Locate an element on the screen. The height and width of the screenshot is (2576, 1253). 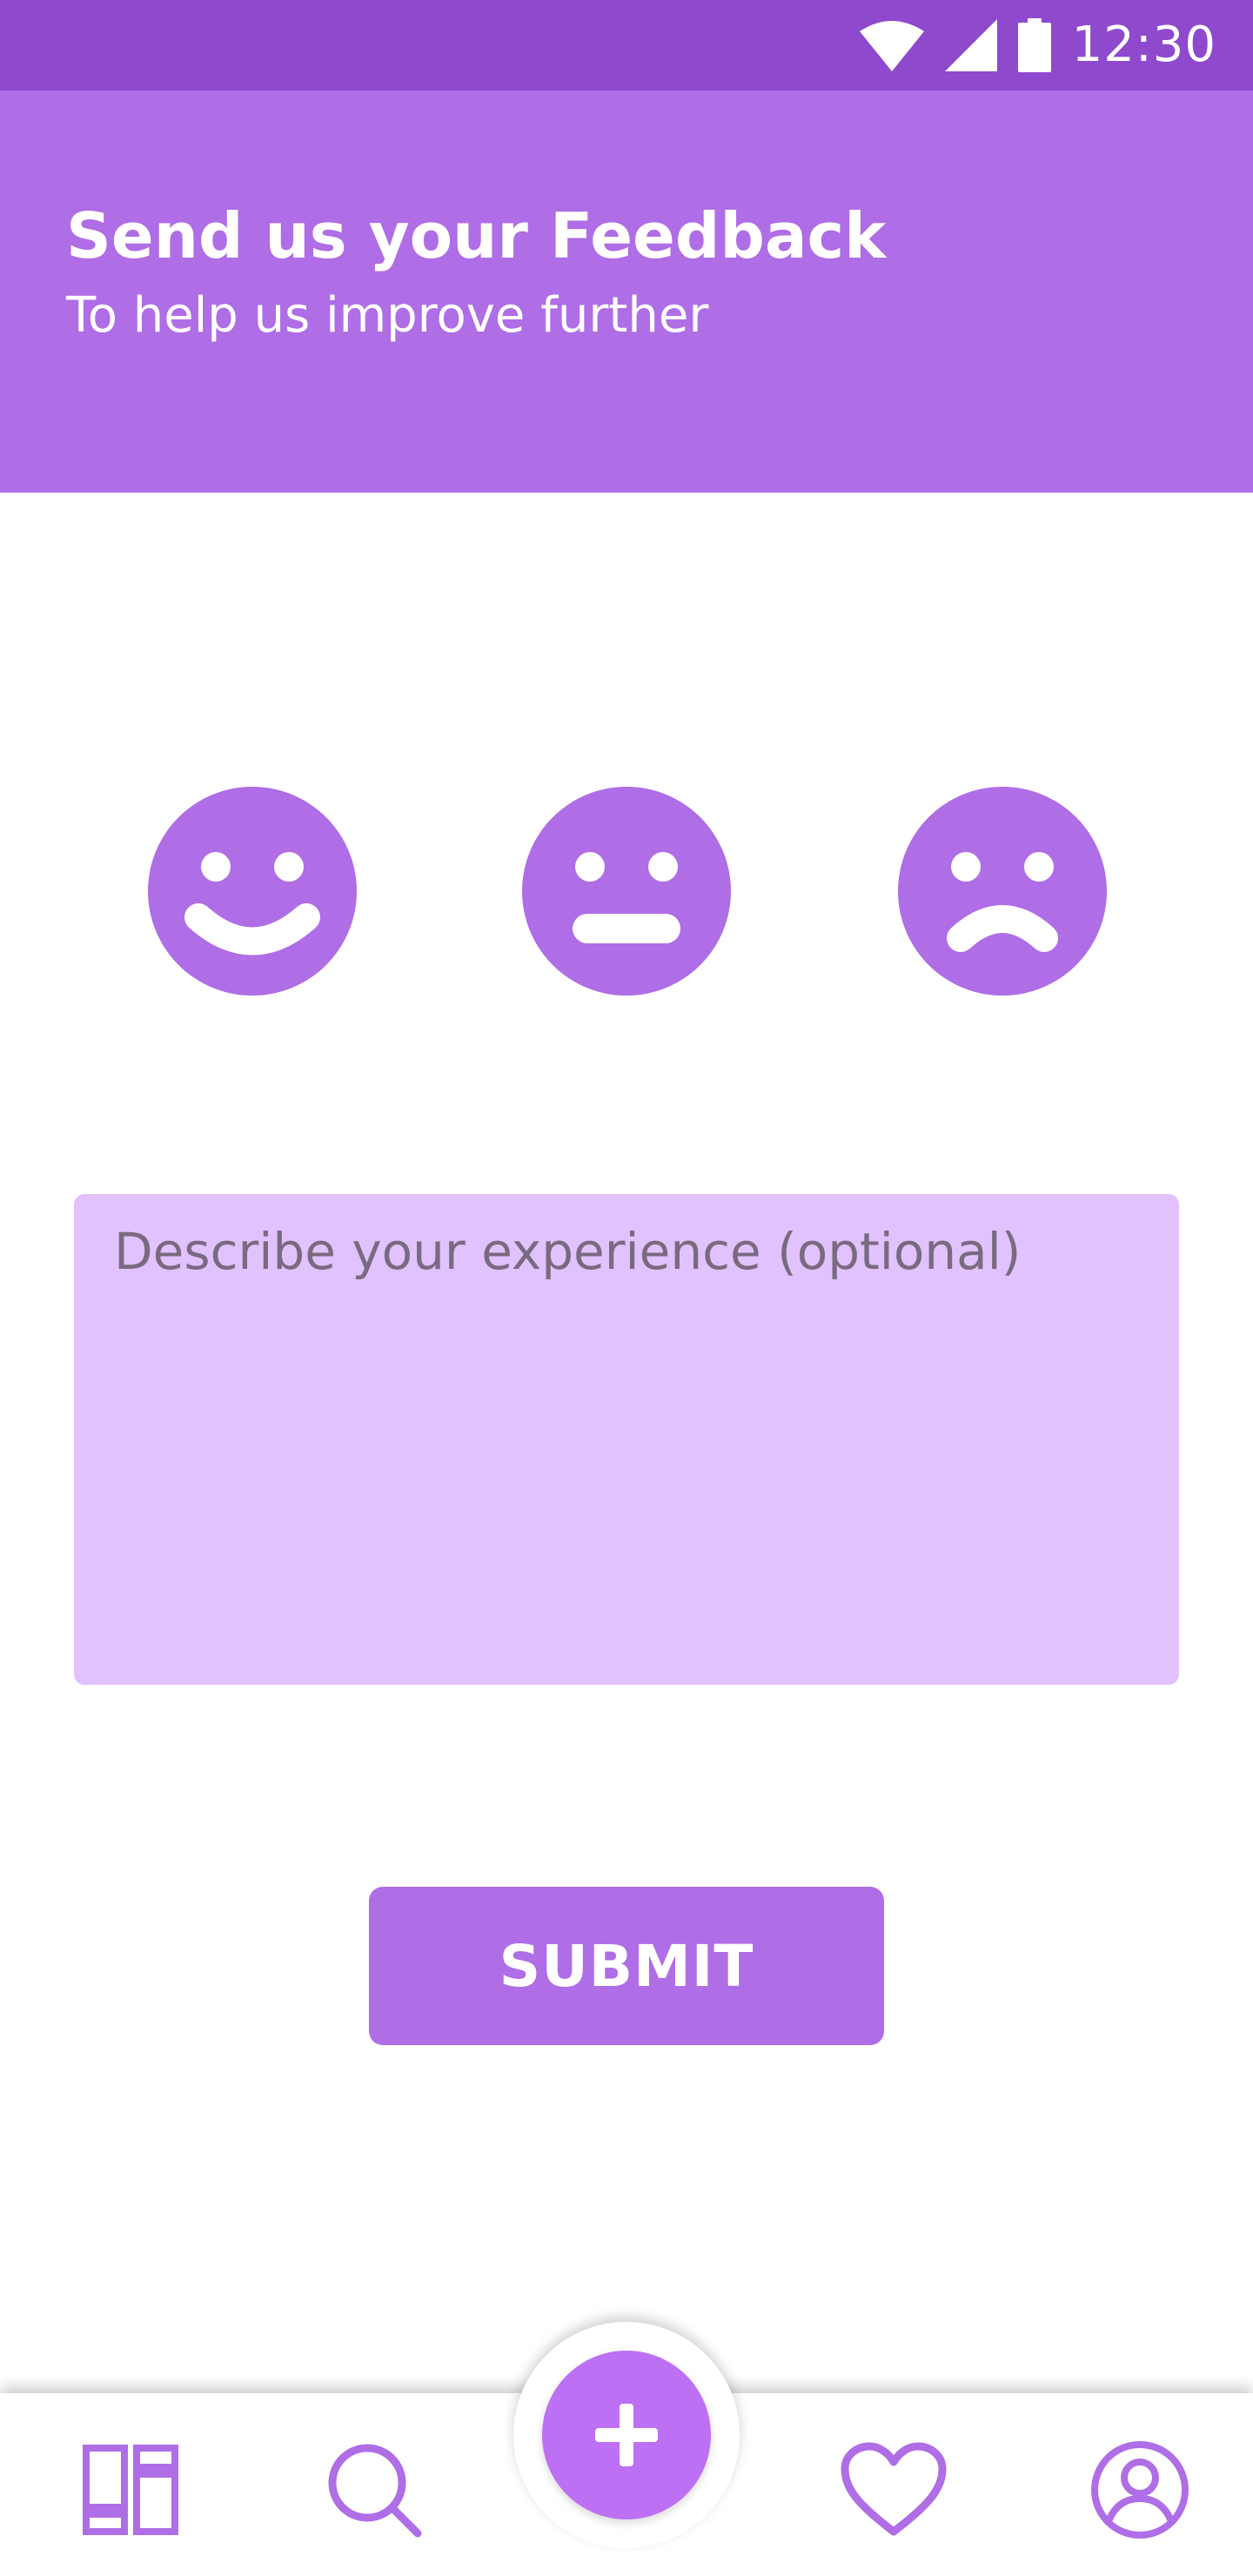
profile-icon is located at coordinates (1140, 2490).